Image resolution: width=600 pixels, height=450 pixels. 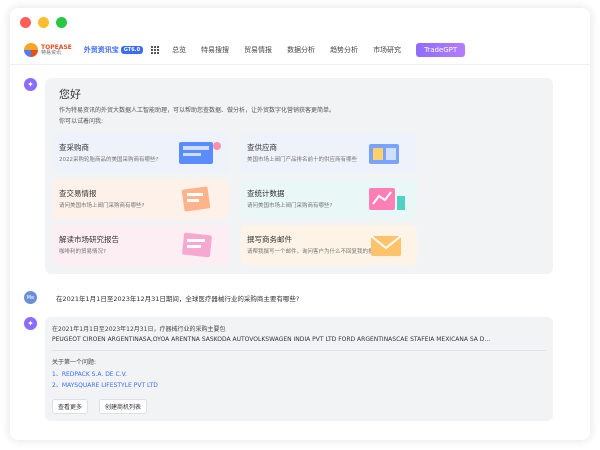 I want to click on minimize-window-button, so click(x=43, y=22).